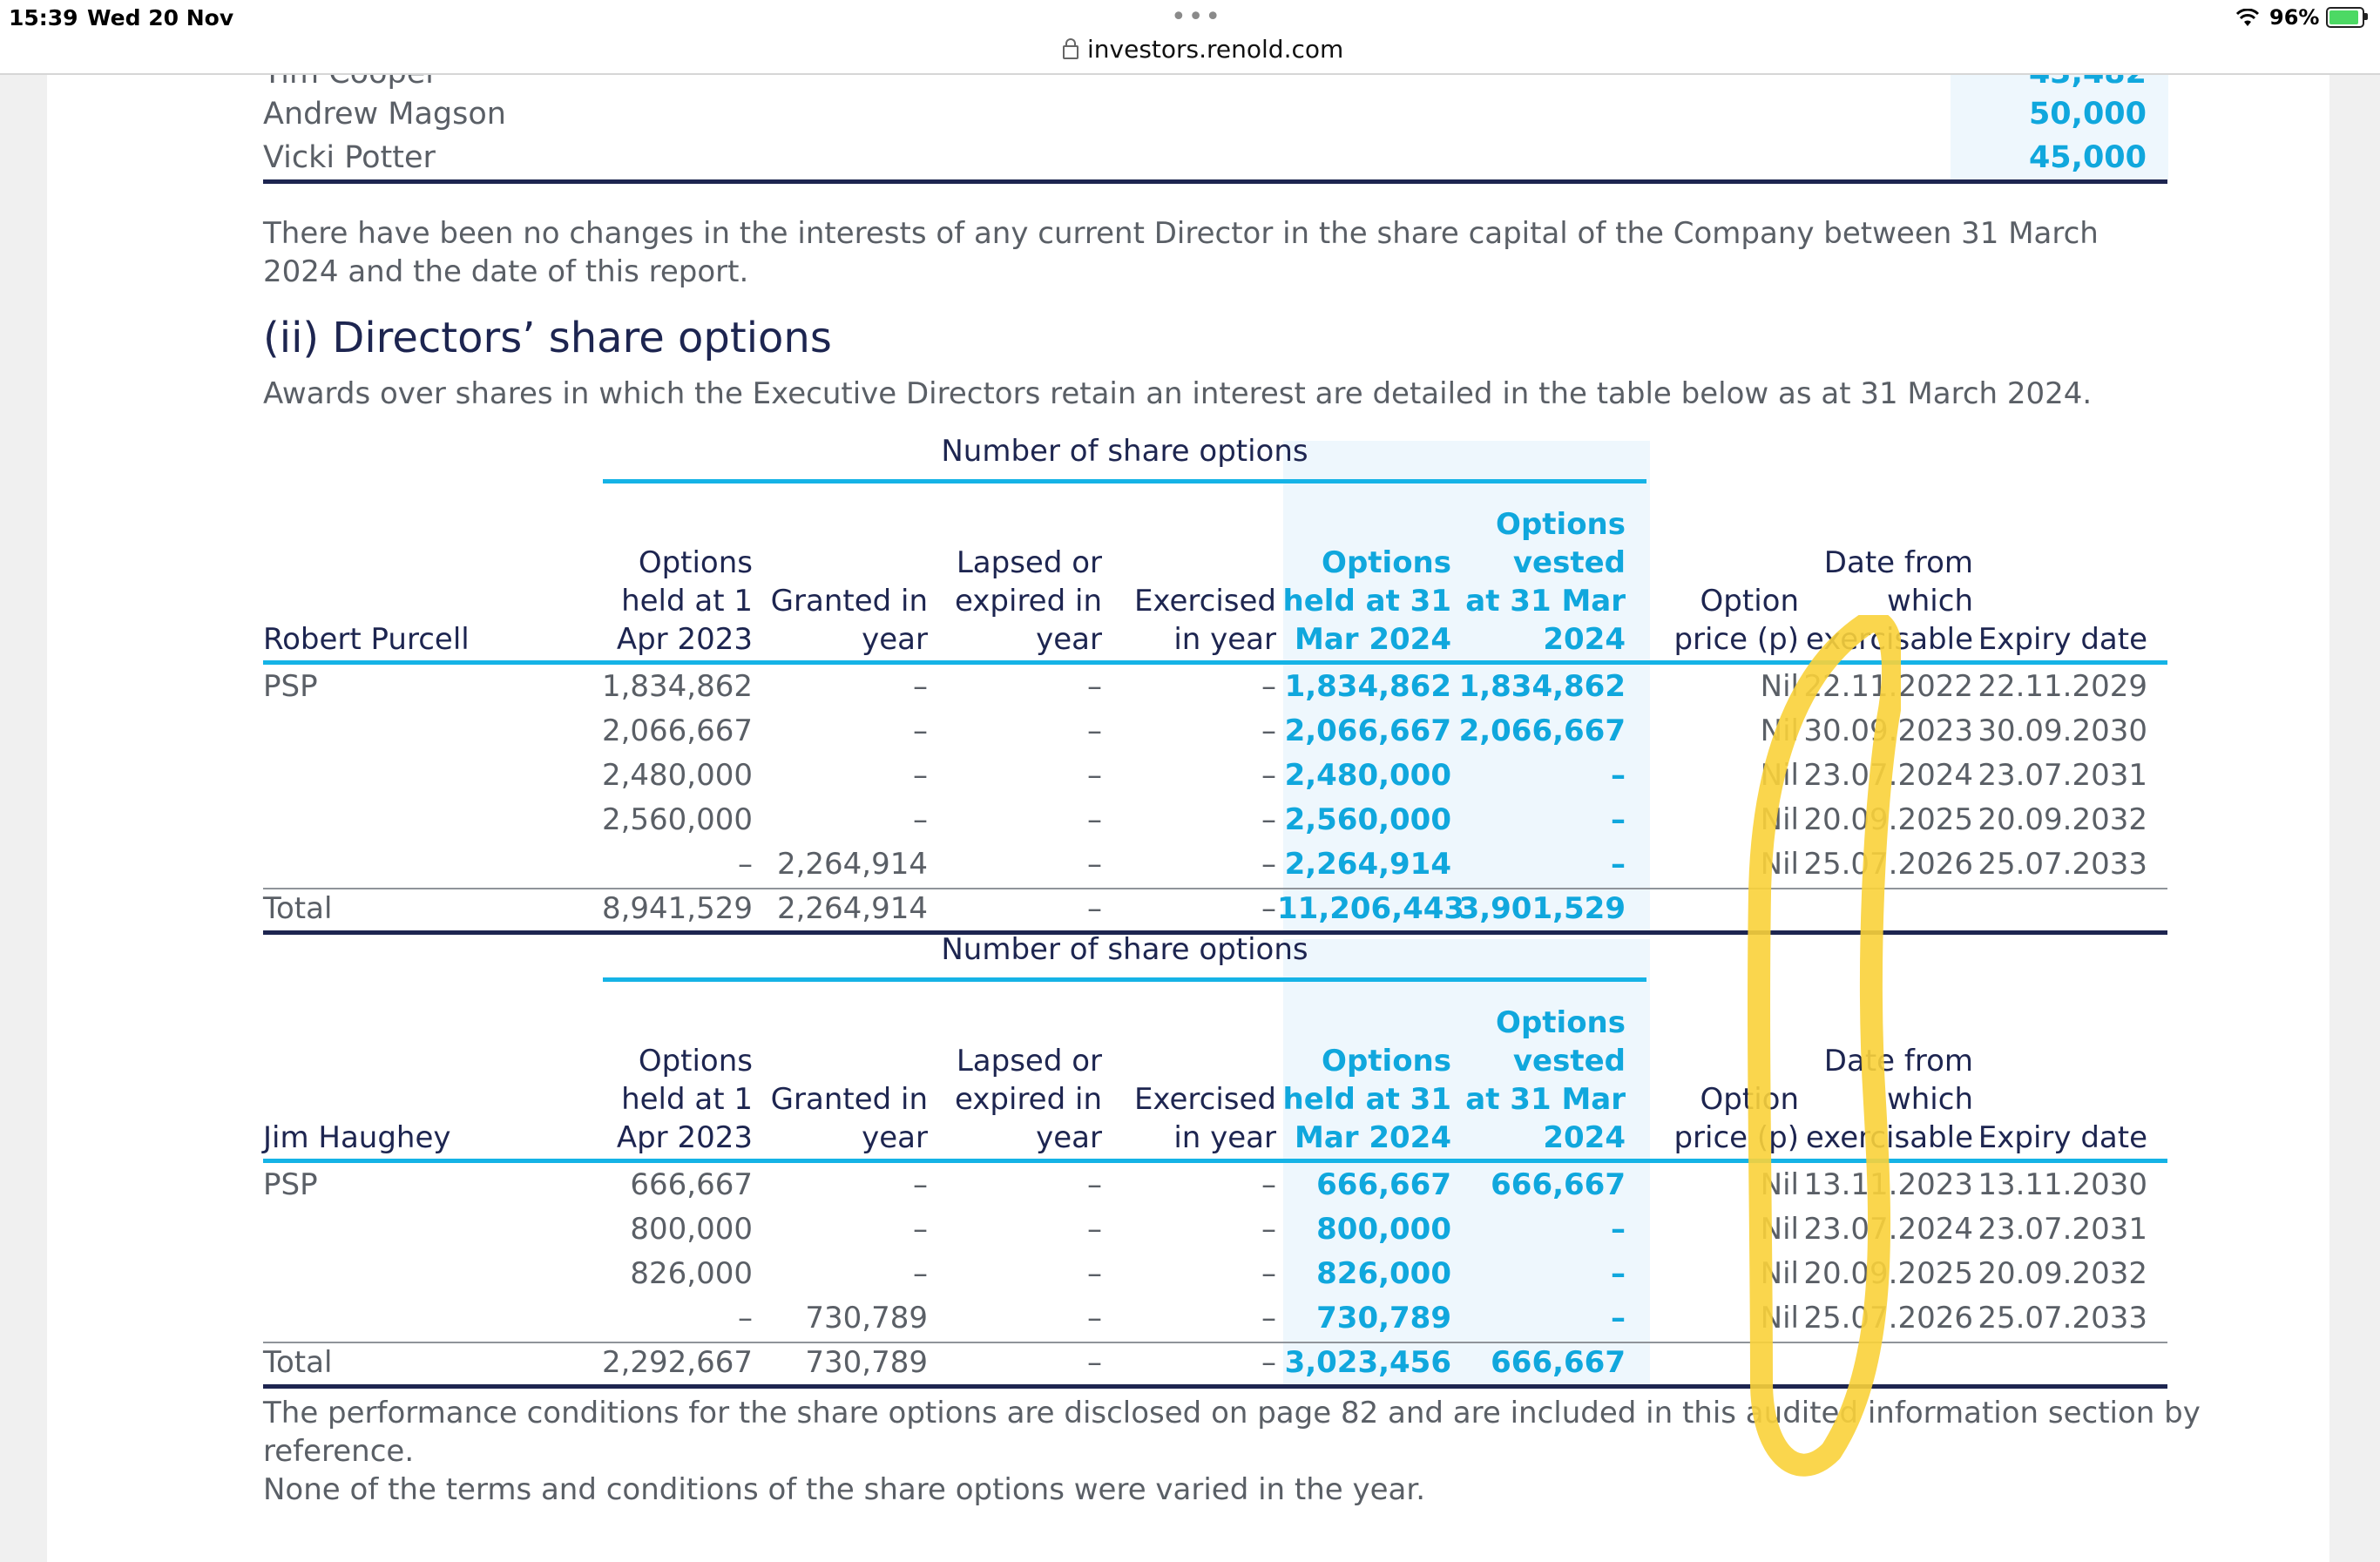 The width and height of the screenshot is (2380, 1562). I want to click on shareholder-value: 50,000, so click(2087, 115).